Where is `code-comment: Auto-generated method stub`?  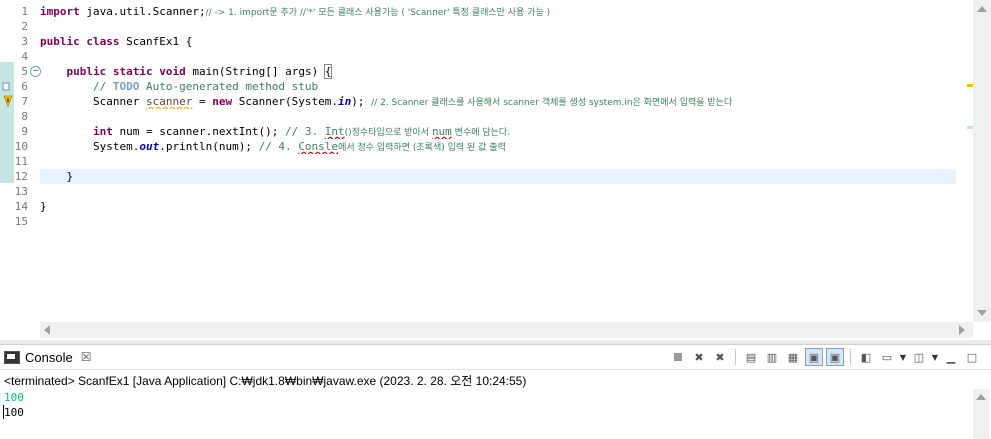
code-comment: Auto-generated method stub is located at coordinates (229, 86).